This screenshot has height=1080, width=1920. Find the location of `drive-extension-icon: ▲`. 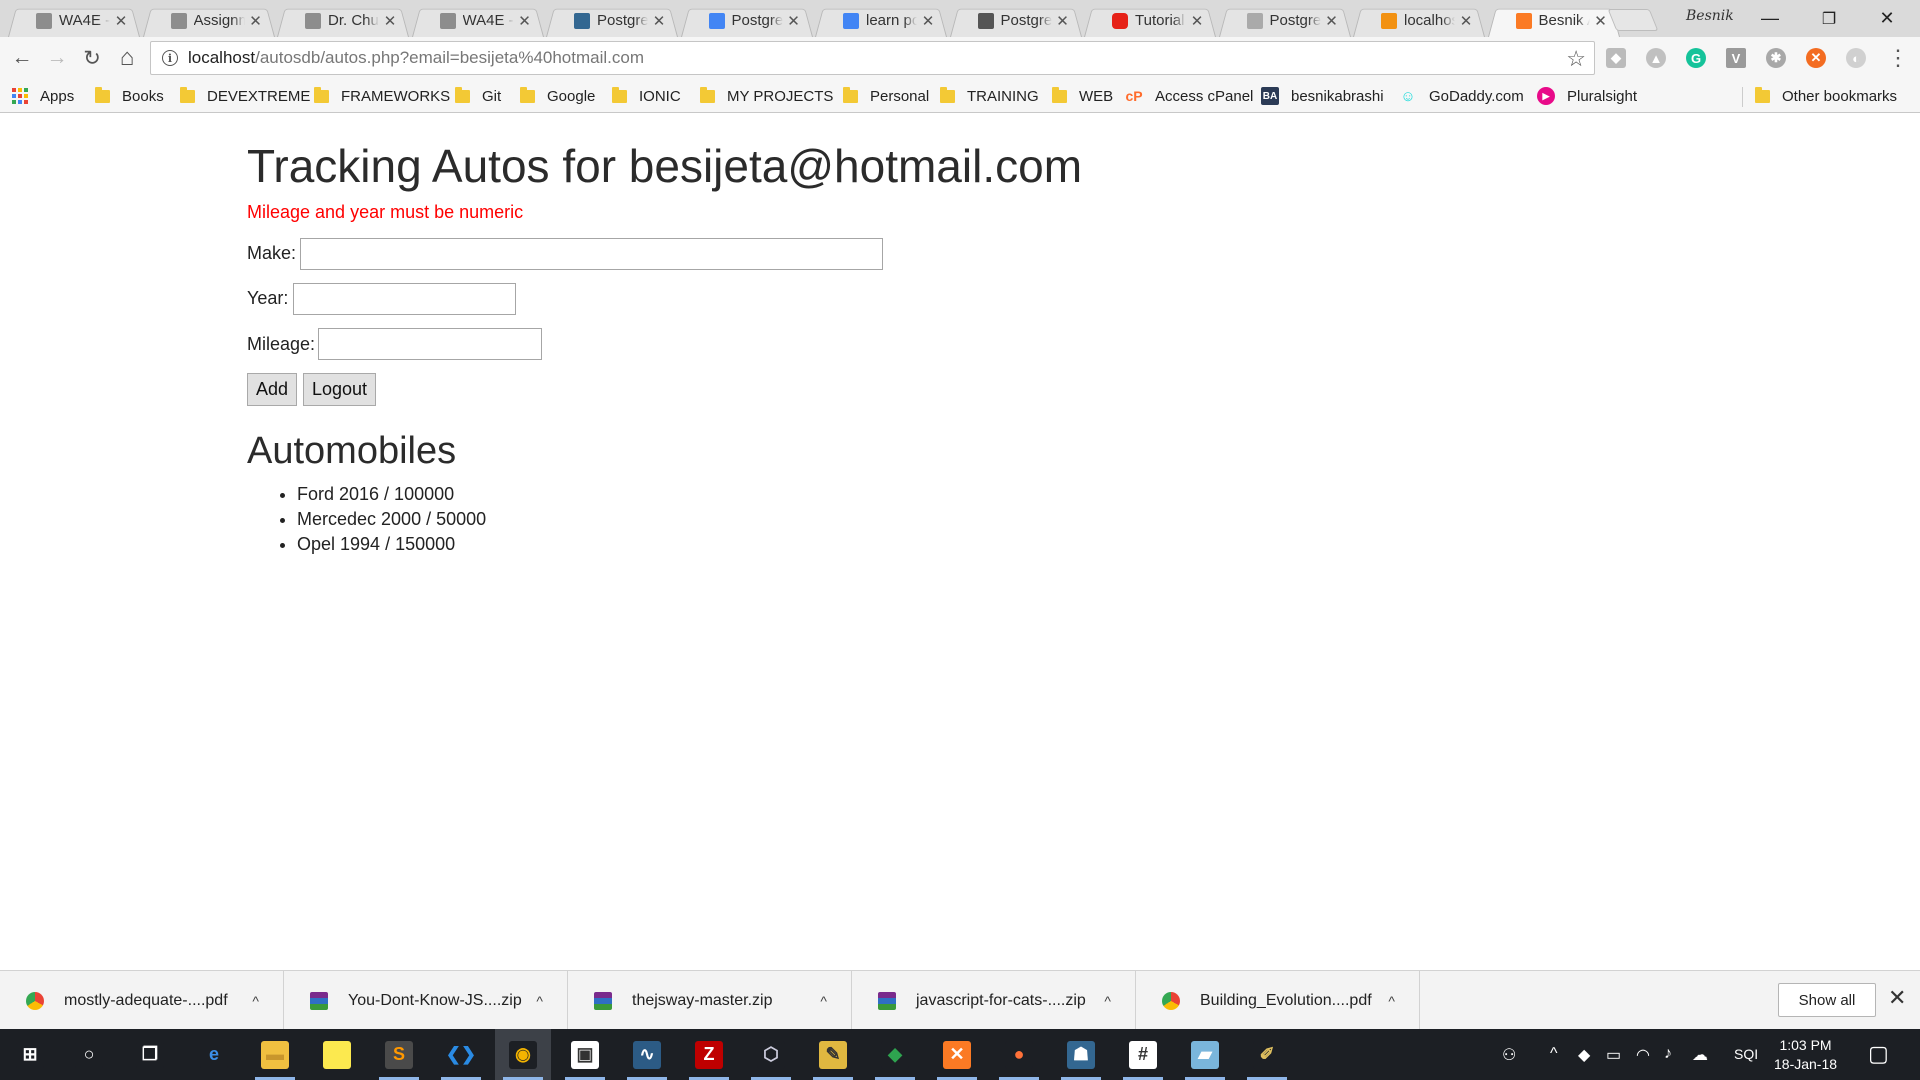

drive-extension-icon: ▲ is located at coordinates (1656, 58).